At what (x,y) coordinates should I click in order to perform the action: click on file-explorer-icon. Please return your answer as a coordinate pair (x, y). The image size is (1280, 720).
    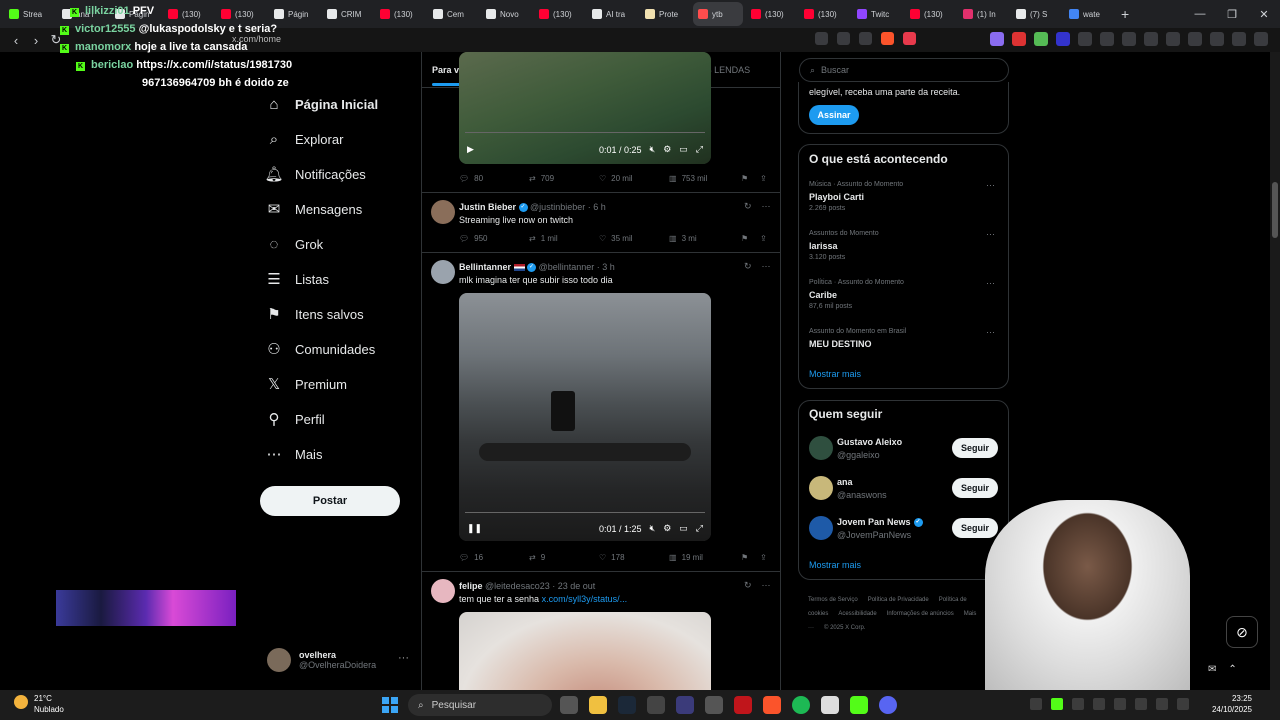
    Looking at the image, I should click on (598, 705).